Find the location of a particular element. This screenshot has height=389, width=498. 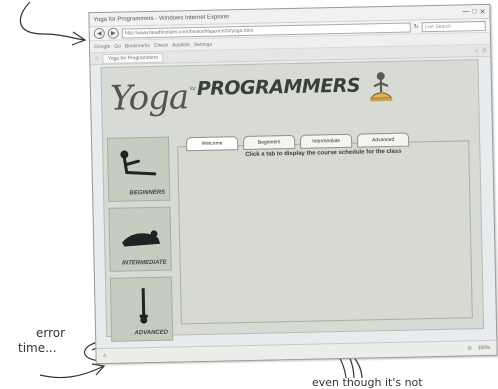

brand-logo: Yoga is located at coordinates (149, 98).